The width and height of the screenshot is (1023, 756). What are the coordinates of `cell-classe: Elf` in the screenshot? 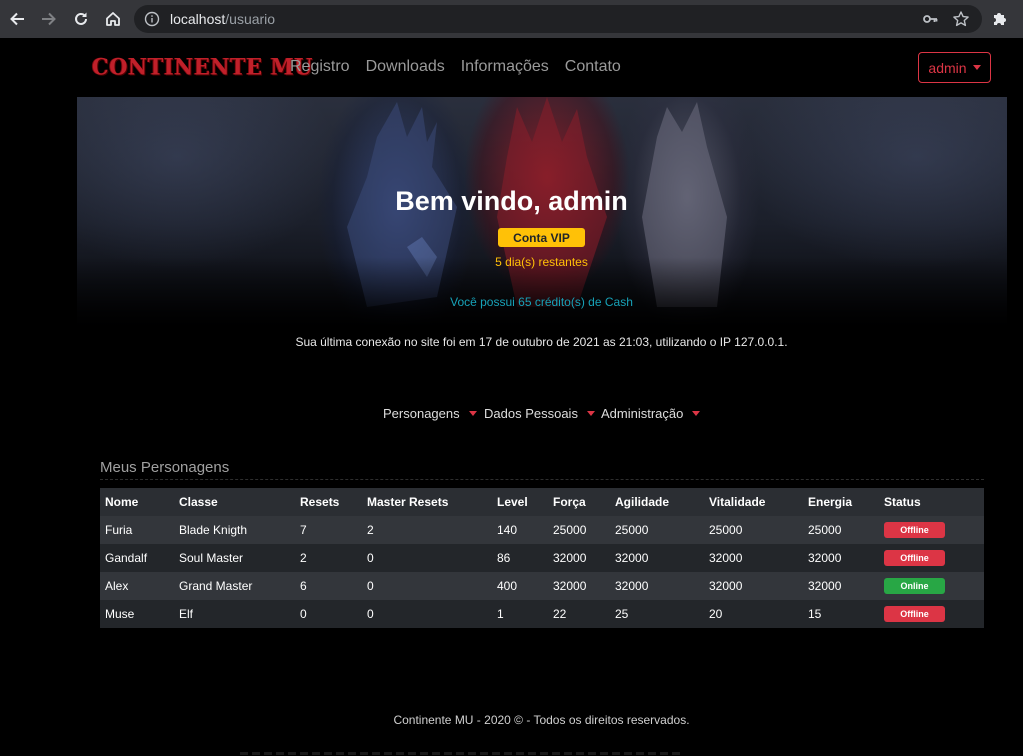 It's located at (234, 614).